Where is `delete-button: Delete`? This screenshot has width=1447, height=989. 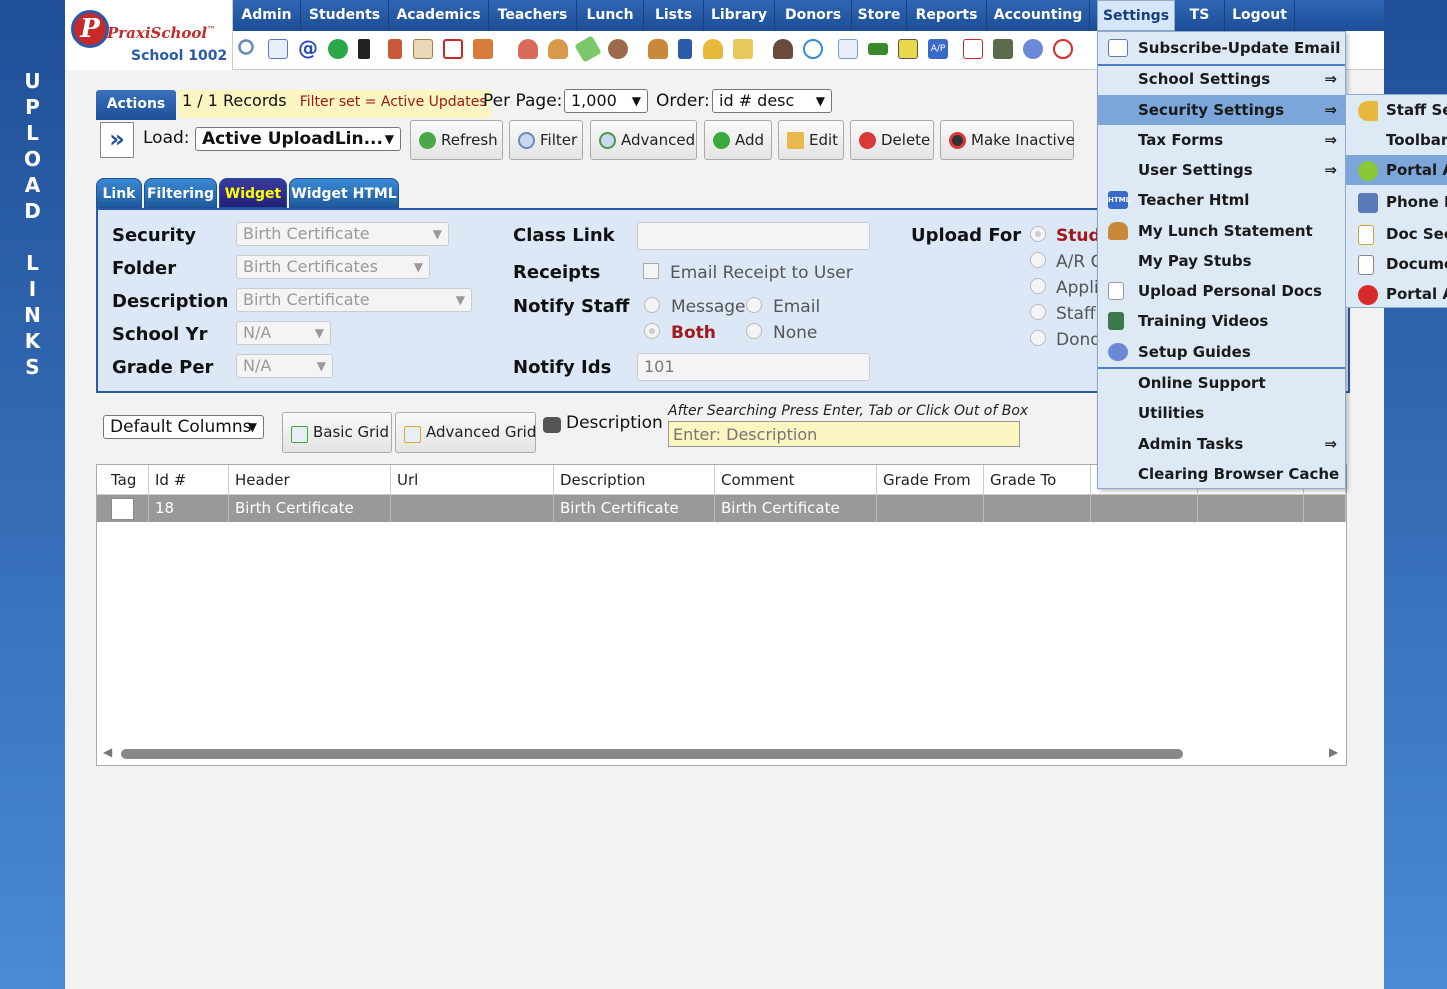 delete-button: Delete is located at coordinates (892, 140).